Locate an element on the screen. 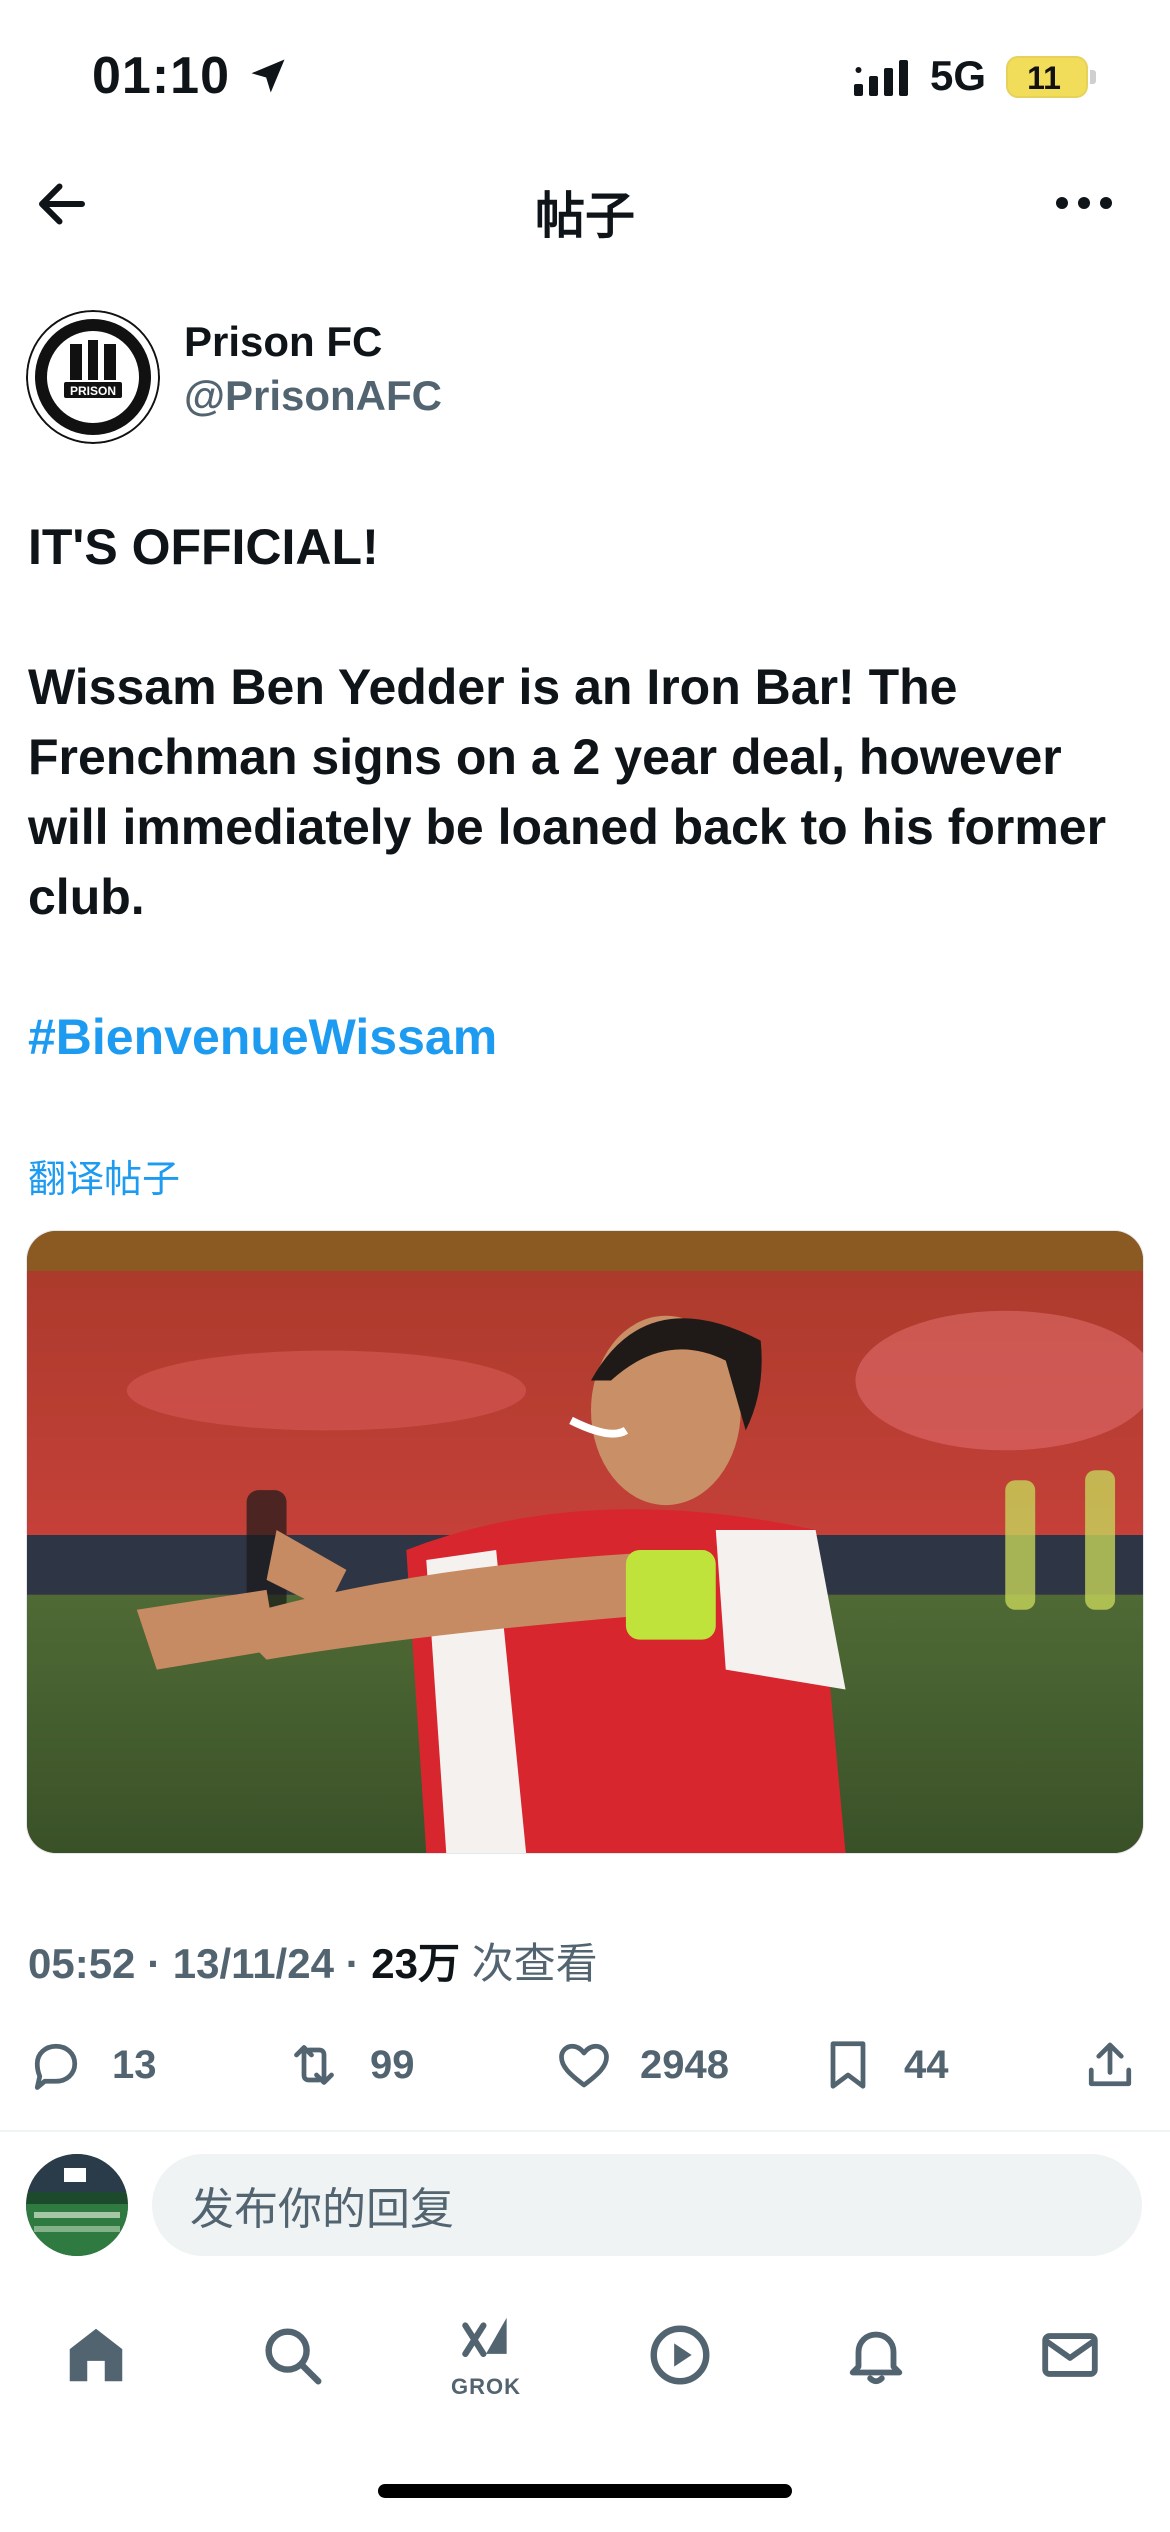 This screenshot has height=2532, width=1170. bookmark-button: 44 is located at coordinates (883, 2065).